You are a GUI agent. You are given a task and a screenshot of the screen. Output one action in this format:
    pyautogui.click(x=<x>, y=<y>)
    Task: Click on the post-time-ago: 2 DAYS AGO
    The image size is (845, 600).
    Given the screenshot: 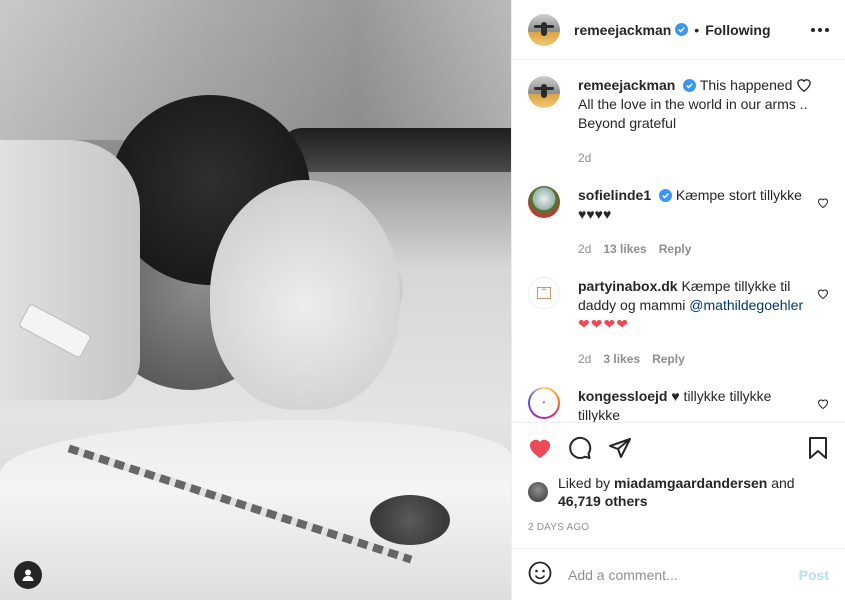 What is the action you would take?
    pyautogui.click(x=678, y=528)
    